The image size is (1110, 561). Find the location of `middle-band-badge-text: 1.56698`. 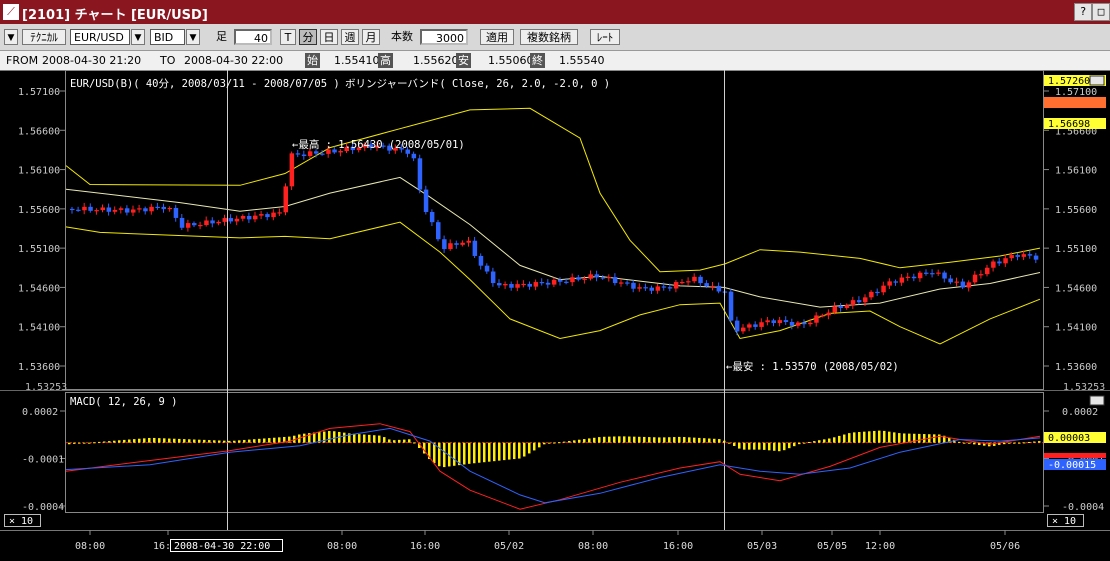

middle-band-badge-text: 1.56698 is located at coordinates (1069, 124).